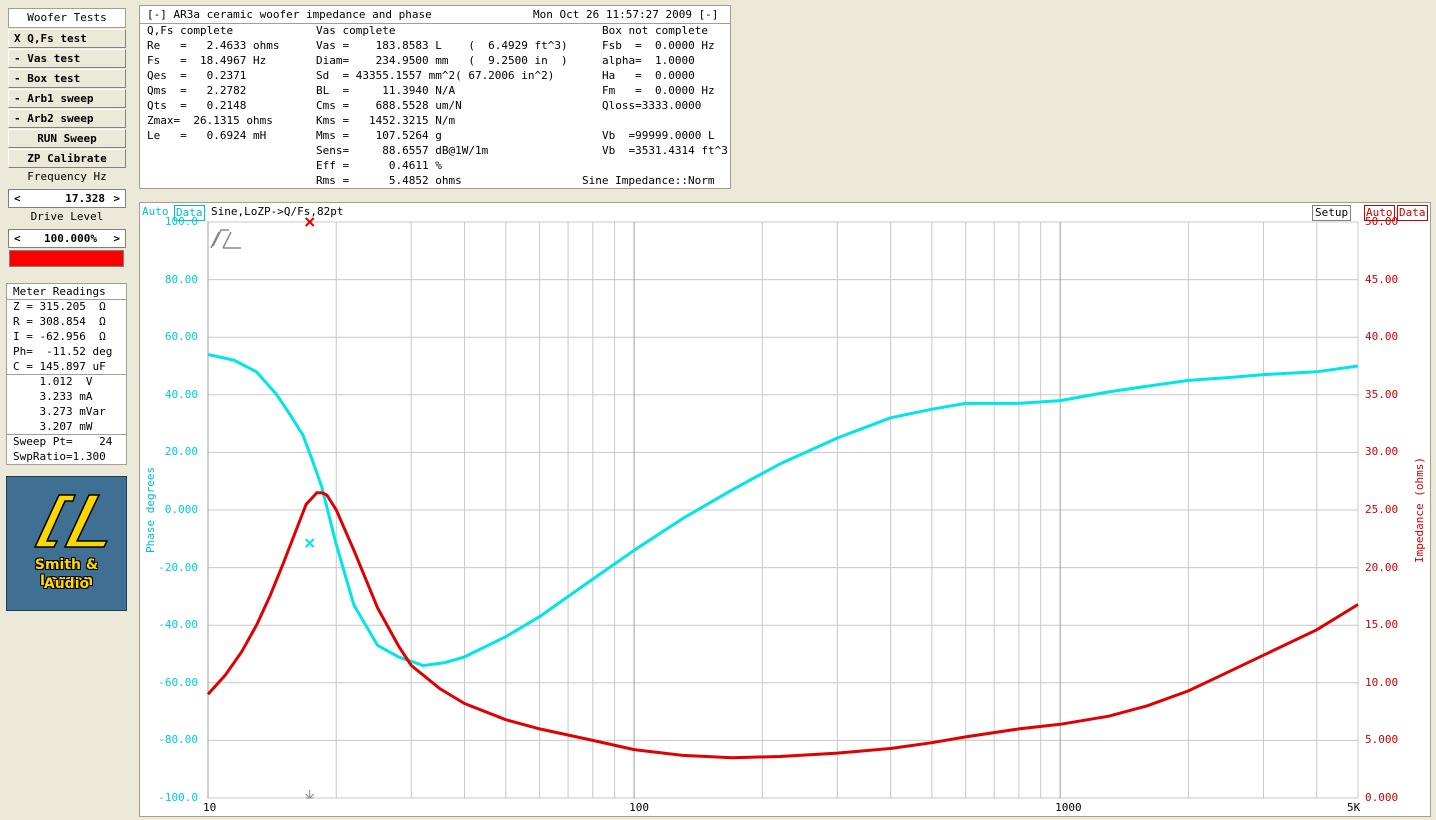  Describe the element at coordinates (197, 75) in the screenshot. I see `qfs-row: Qes = 0.2371` at that location.